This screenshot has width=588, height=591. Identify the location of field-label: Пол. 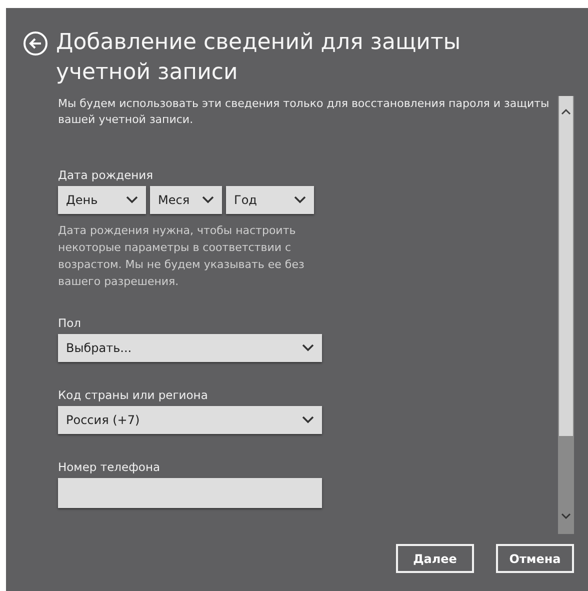
(70, 323).